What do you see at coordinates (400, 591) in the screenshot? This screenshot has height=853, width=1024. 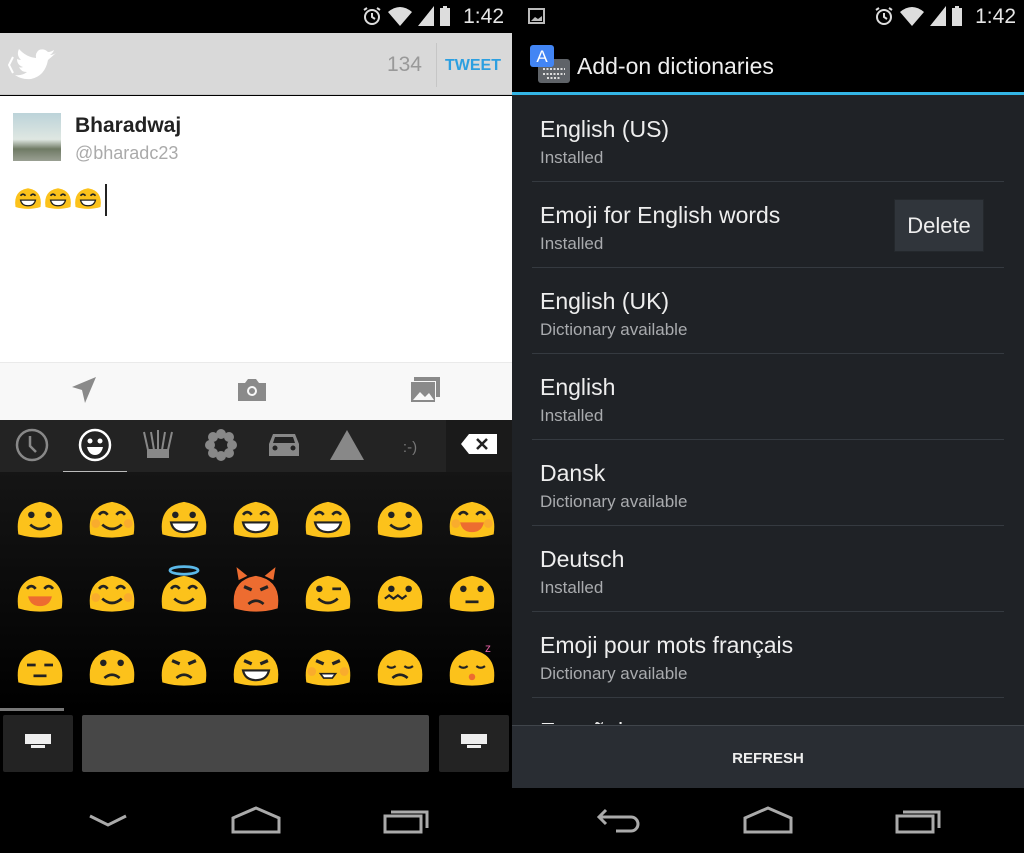 I see `emoji-zipper` at bounding box center [400, 591].